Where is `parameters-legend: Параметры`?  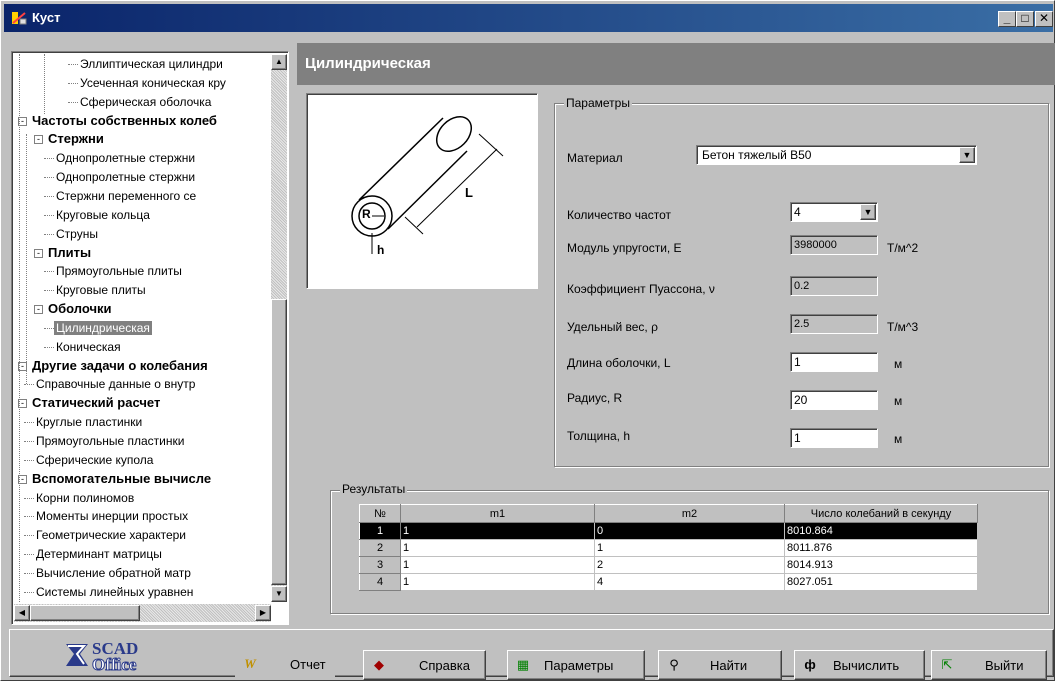 parameters-legend: Параметры is located at coordinates (598, 103).